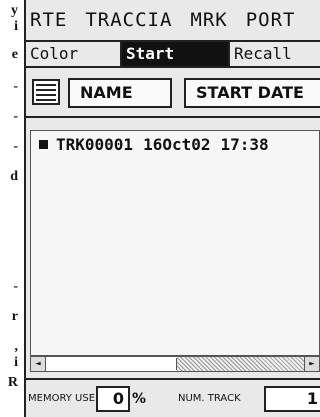 The width and height of the screenshot is (320, 417). What do you see at coordinates (252, 93) in the screenshot?
I see `start-date-column-header: START DATE` at bounding box center [252, 93].